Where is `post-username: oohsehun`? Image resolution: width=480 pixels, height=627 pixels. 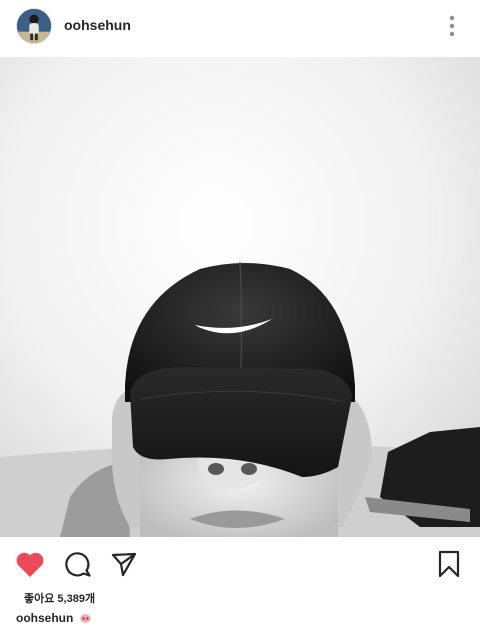 post-username: oohsehun is located at coordinates (97, 25).